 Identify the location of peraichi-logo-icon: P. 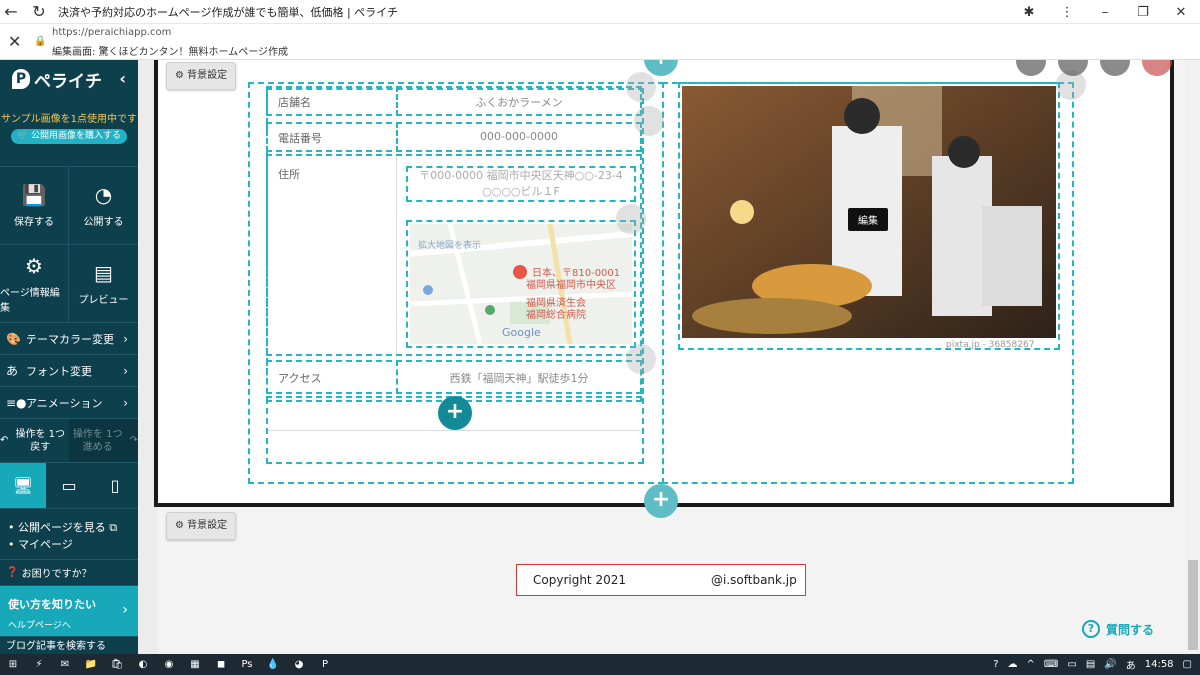
(21, 79).